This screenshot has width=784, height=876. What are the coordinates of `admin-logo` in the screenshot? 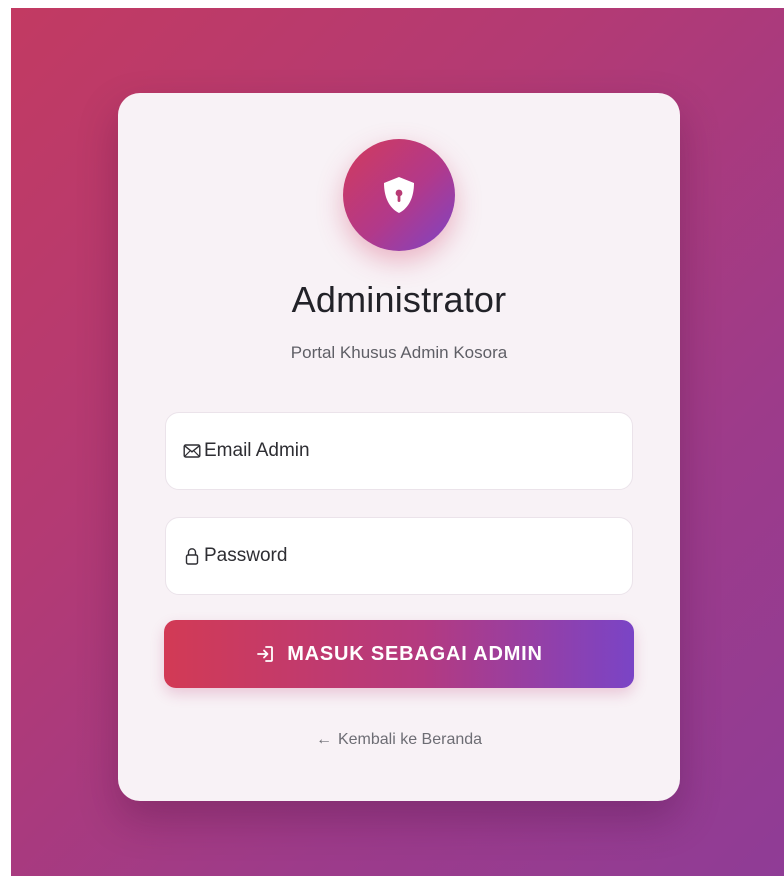 It's located at (399, 195).